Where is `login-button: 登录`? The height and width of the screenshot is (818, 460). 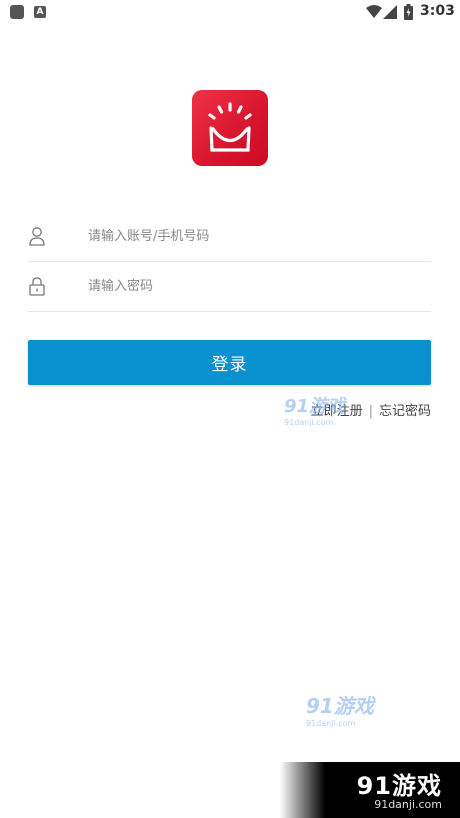
login-button: 登录 is located at coordinates (229, 362).